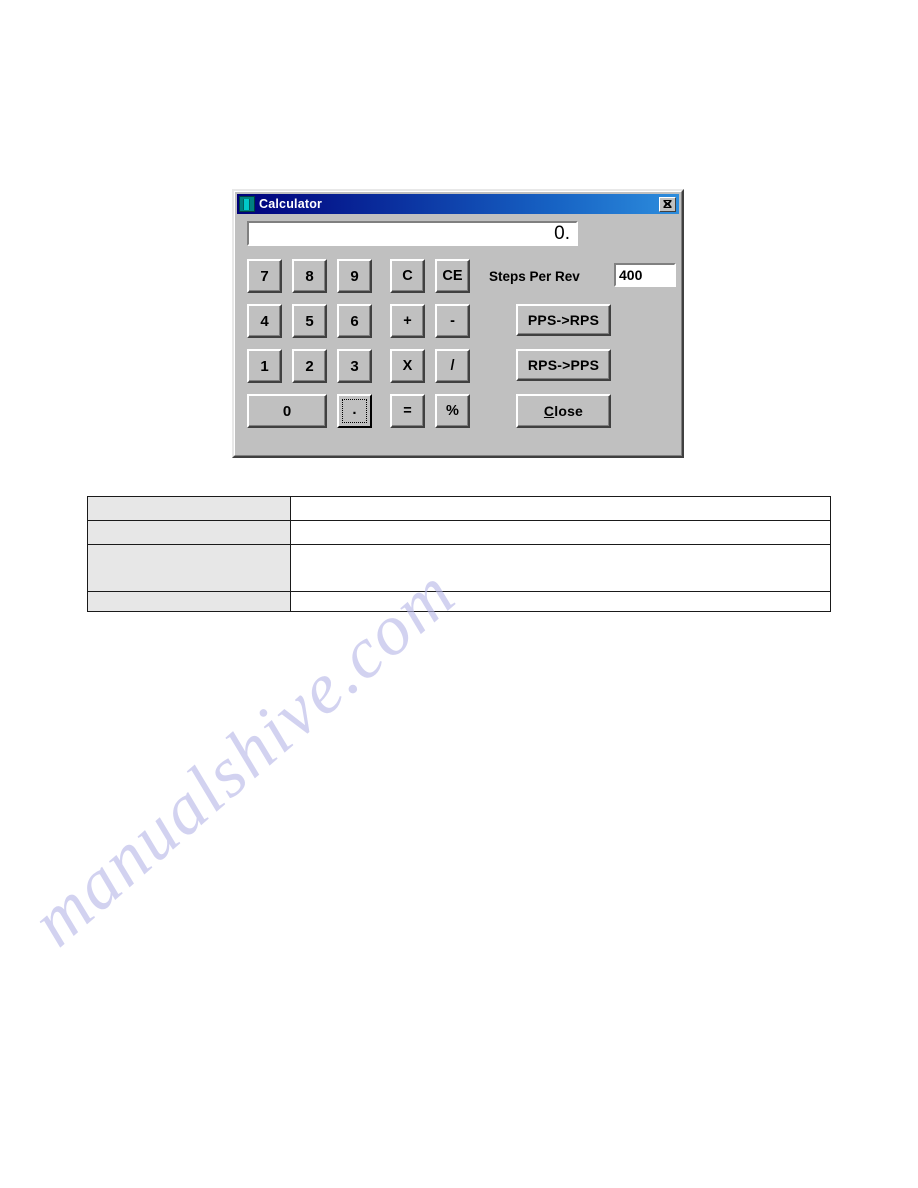 Image resolution: width=918 pixels, height=1188 pixels. I want to click on key-clear-entry: CE, so click(452, 276).